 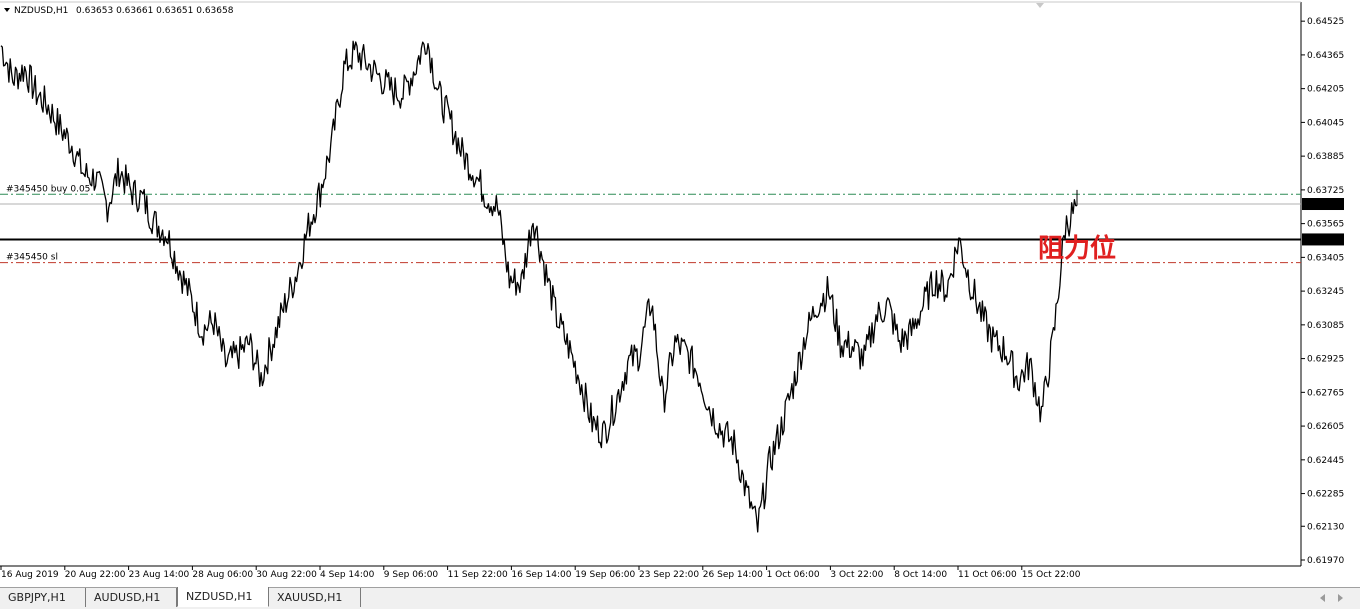 I want to click on time-tick-label: 28 Aug 06:00, so click(x=222, y=575).